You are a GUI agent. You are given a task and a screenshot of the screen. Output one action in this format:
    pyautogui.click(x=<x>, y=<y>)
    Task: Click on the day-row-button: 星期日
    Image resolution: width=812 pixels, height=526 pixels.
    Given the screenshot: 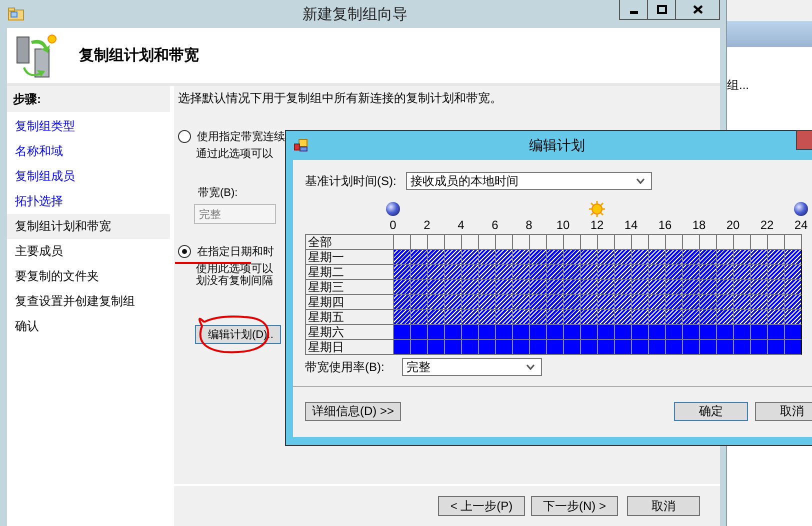 What is the action you would take?
    pyautogui.click(x=350, y=347)
    